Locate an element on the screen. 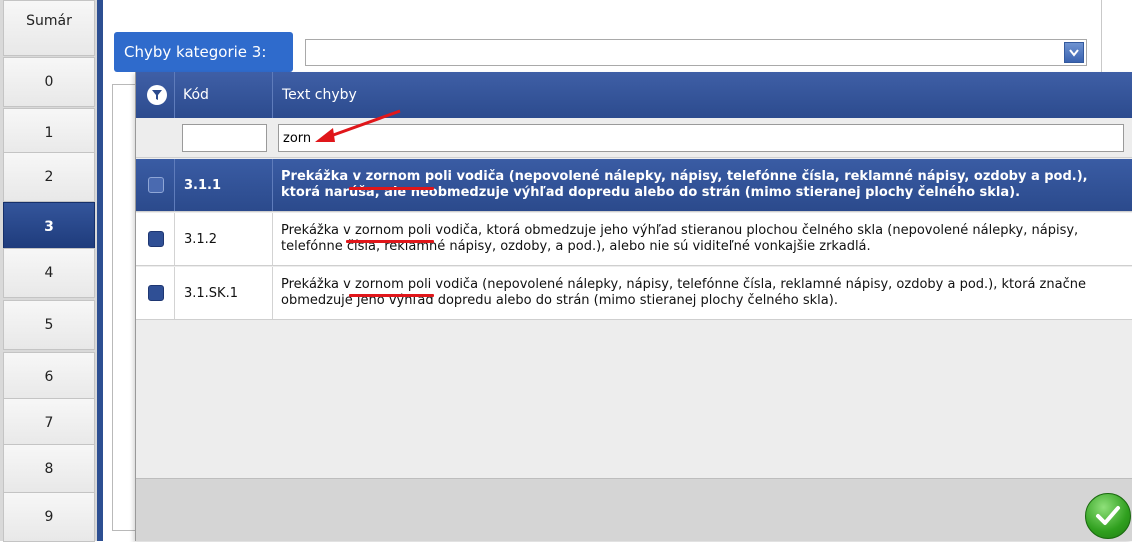  sidebar-item-label: 6 is located at coordinates (49, 377).